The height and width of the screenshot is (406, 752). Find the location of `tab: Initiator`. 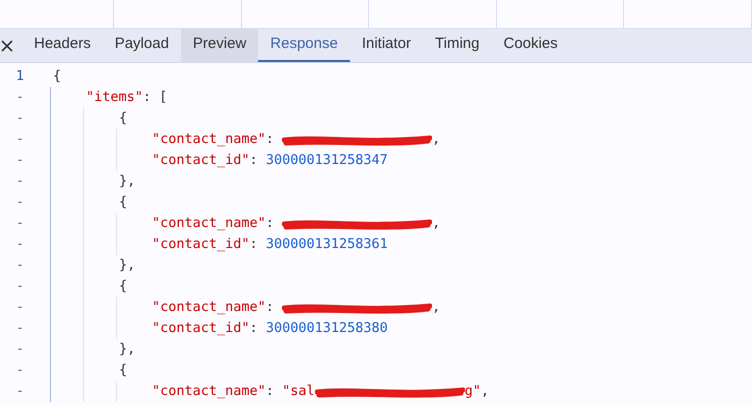

tab: Initiator is located at coordinates (387, 45).